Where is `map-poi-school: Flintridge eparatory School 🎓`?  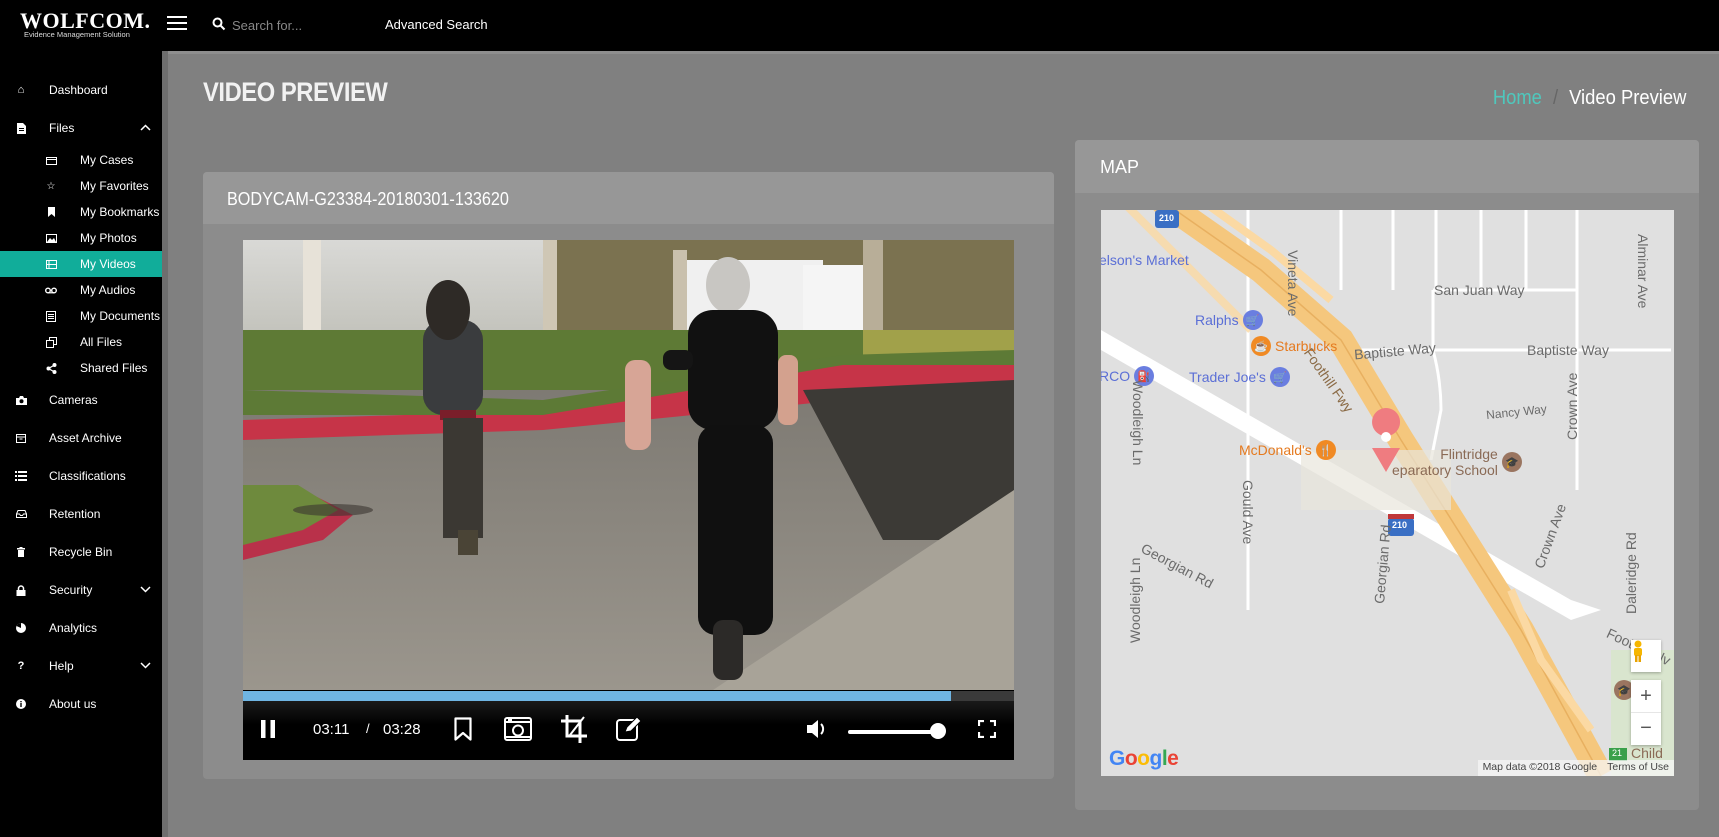 map-poi-school: Flintridge eparatory School 🎓 is located at coordinates (1457, 462).